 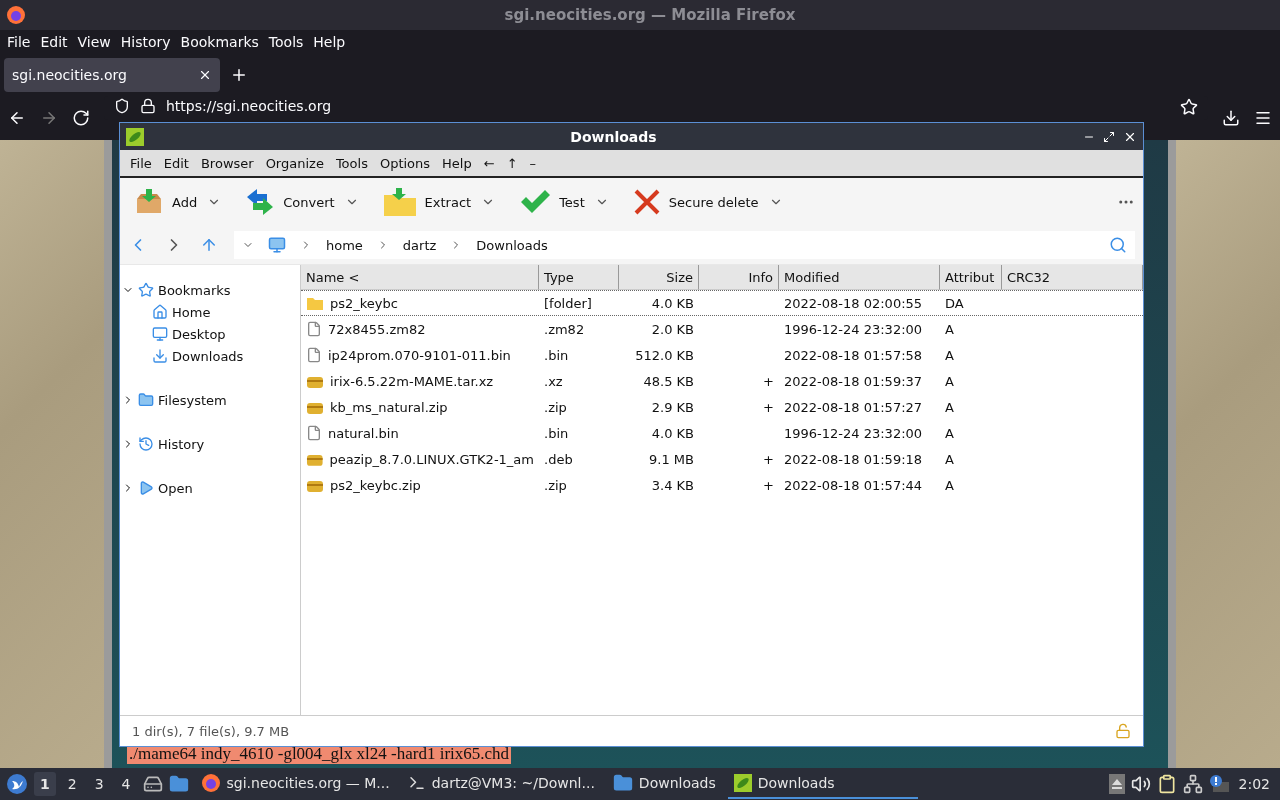 I want to click on file-name-cell: ps2_keybc, so click(x=420, y=303).